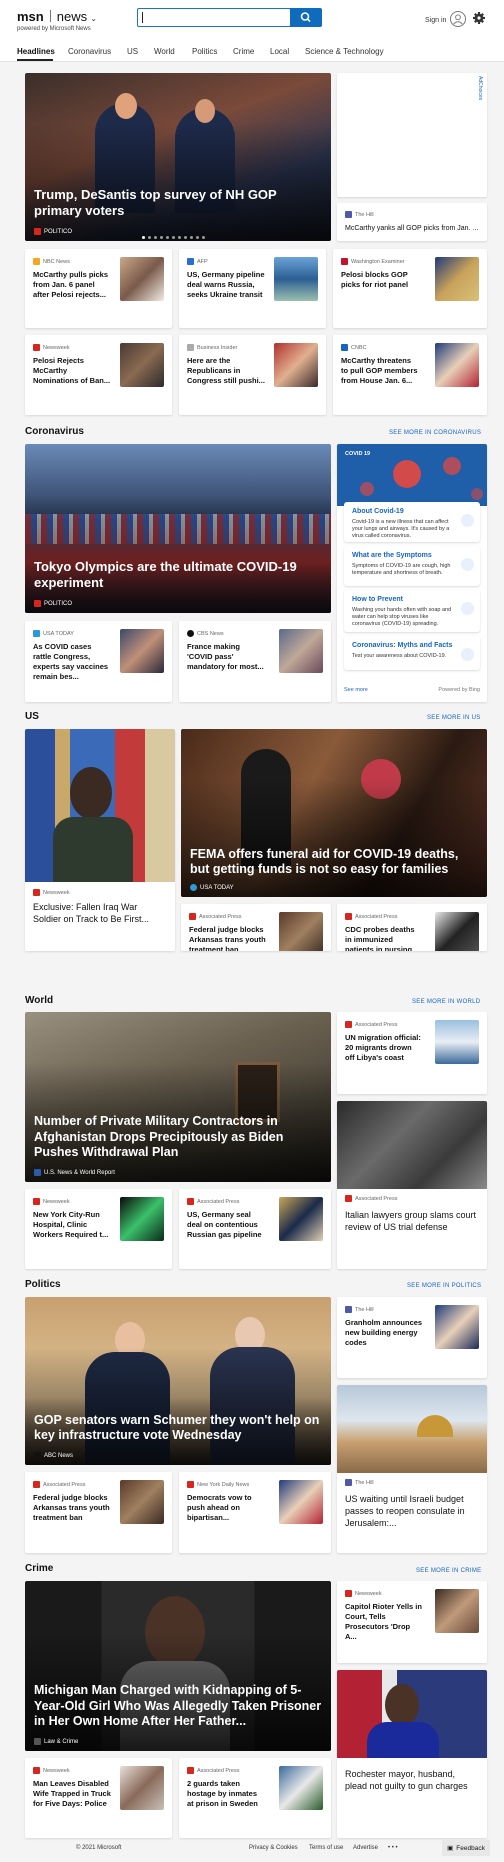 The height and width of the screenshot is (1862, 504). Describe the element at coordinates (344, 51) in the screenshot. I see `nav-science-technology: Science & Technology` at that location.